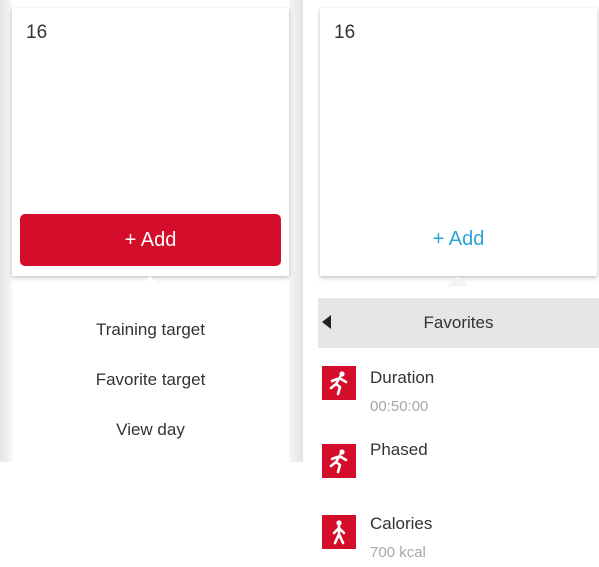  I want to click on favorite-item-title: Calories, so click(401, 524).